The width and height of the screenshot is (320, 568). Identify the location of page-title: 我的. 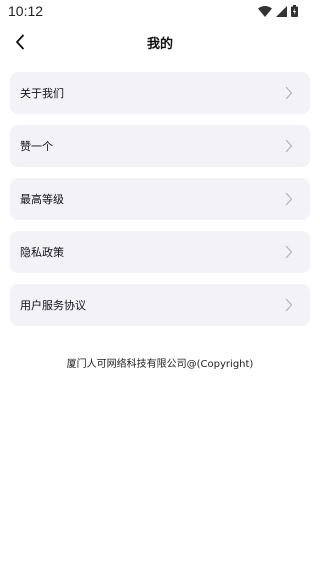
(159, 44).